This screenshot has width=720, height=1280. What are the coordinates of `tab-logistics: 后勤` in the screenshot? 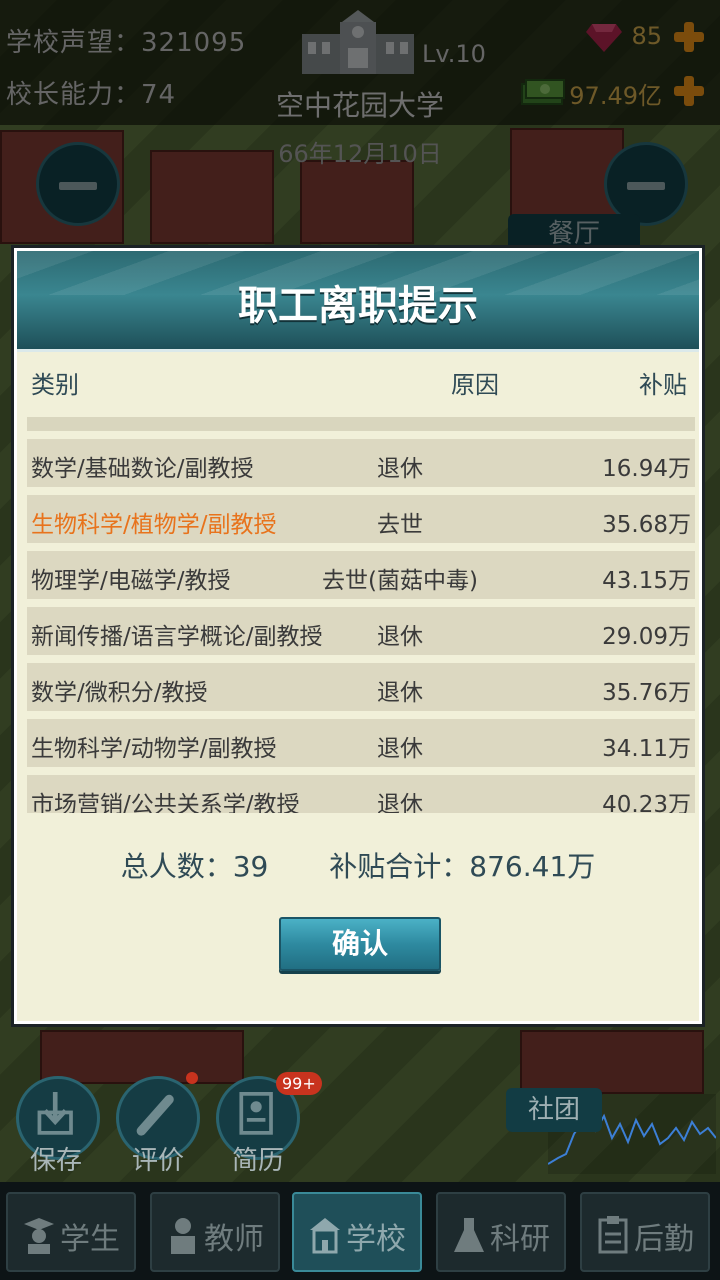 It's located at (645, 1232).